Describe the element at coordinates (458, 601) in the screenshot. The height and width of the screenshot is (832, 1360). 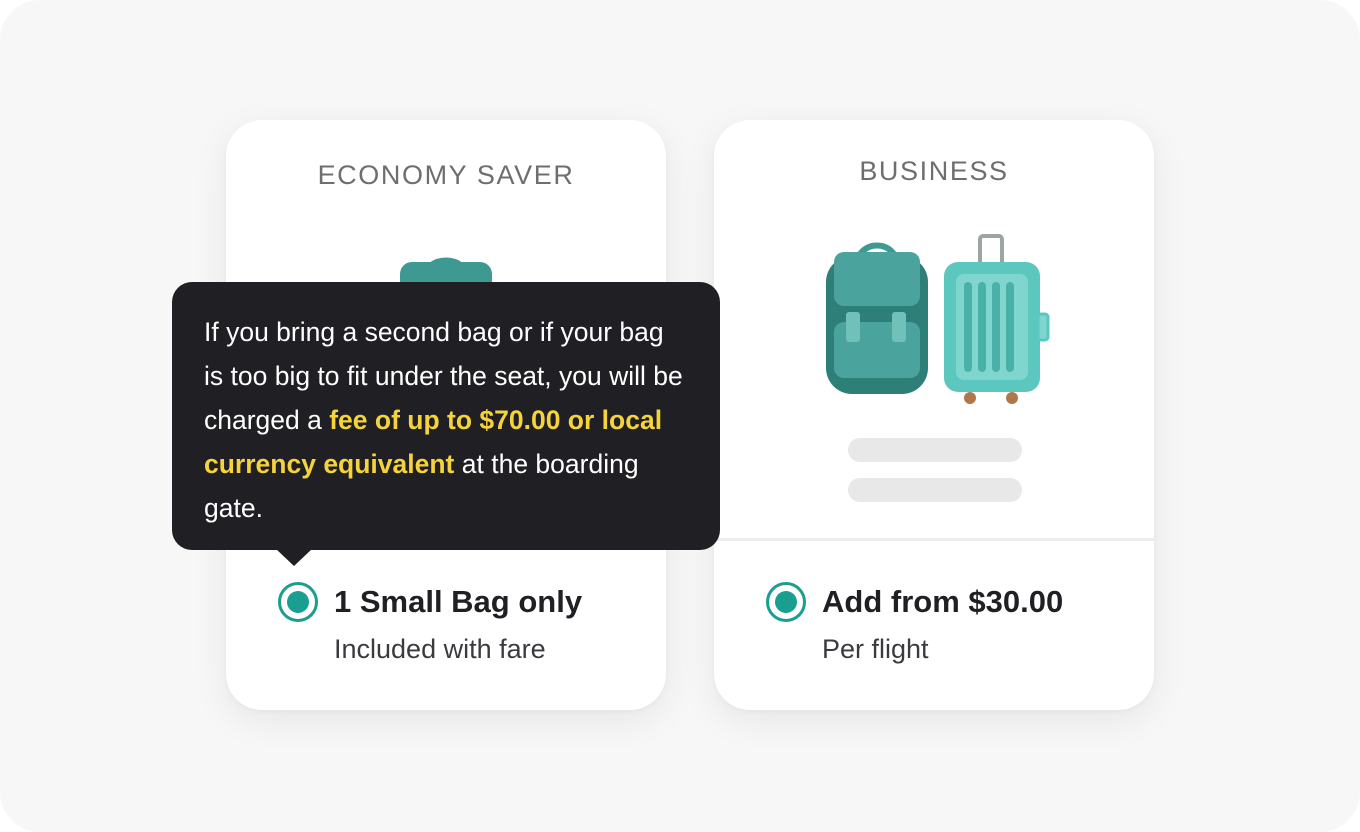
I see `option-label: 1 Small Bag only` at that location.